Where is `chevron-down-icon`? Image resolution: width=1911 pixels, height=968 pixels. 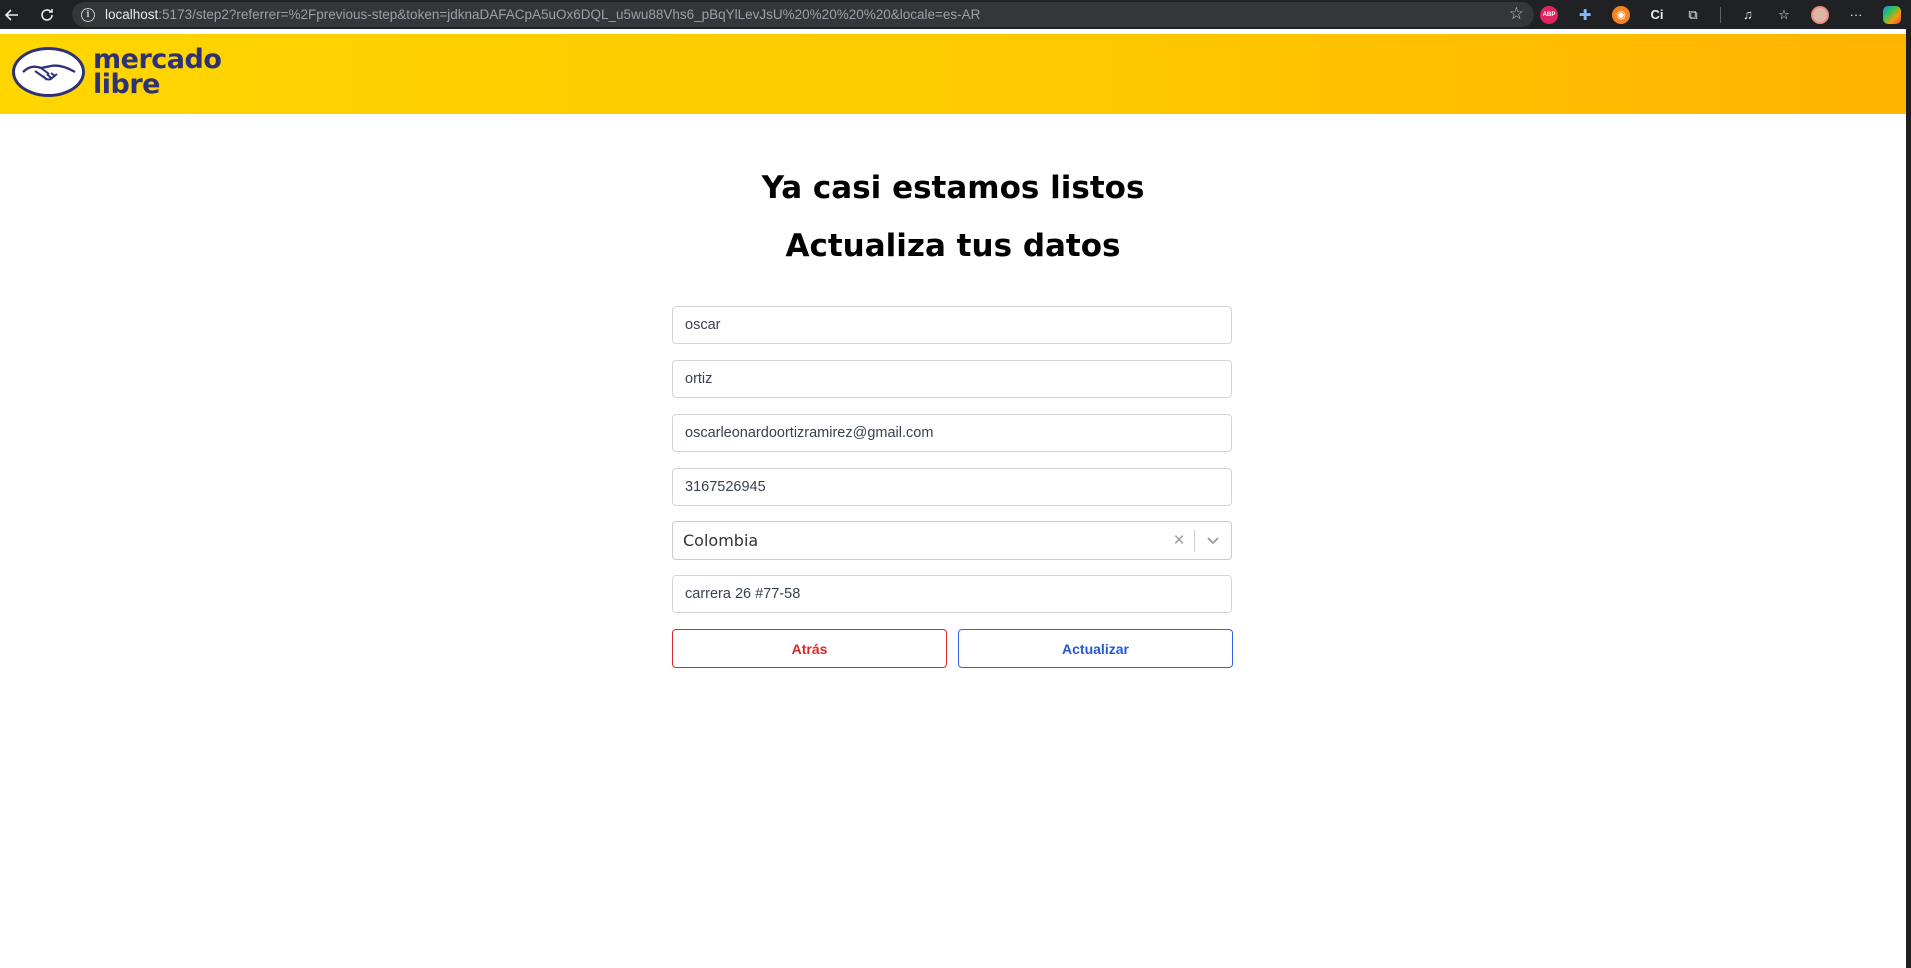
chevron-down-icon is located at coordinates (1213, 541).